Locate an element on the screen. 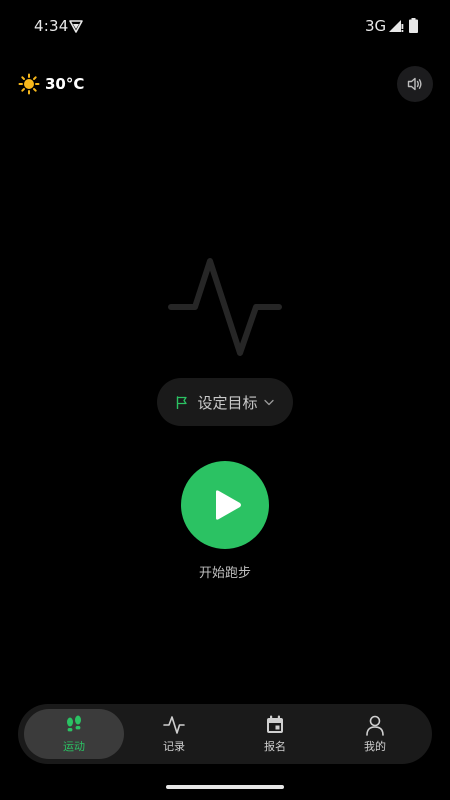 The height and width of the screenshot is (800, 450). set-goal-label: 设定目标 is located at coordinates (227, 402).